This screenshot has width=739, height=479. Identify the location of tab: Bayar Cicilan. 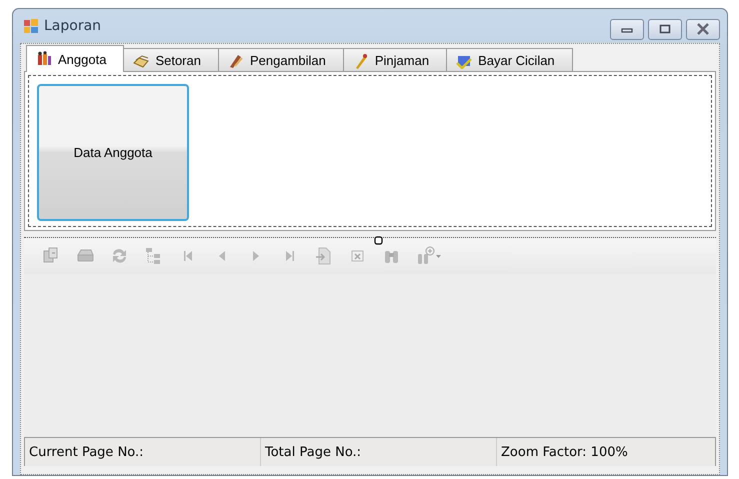
(509, 60).